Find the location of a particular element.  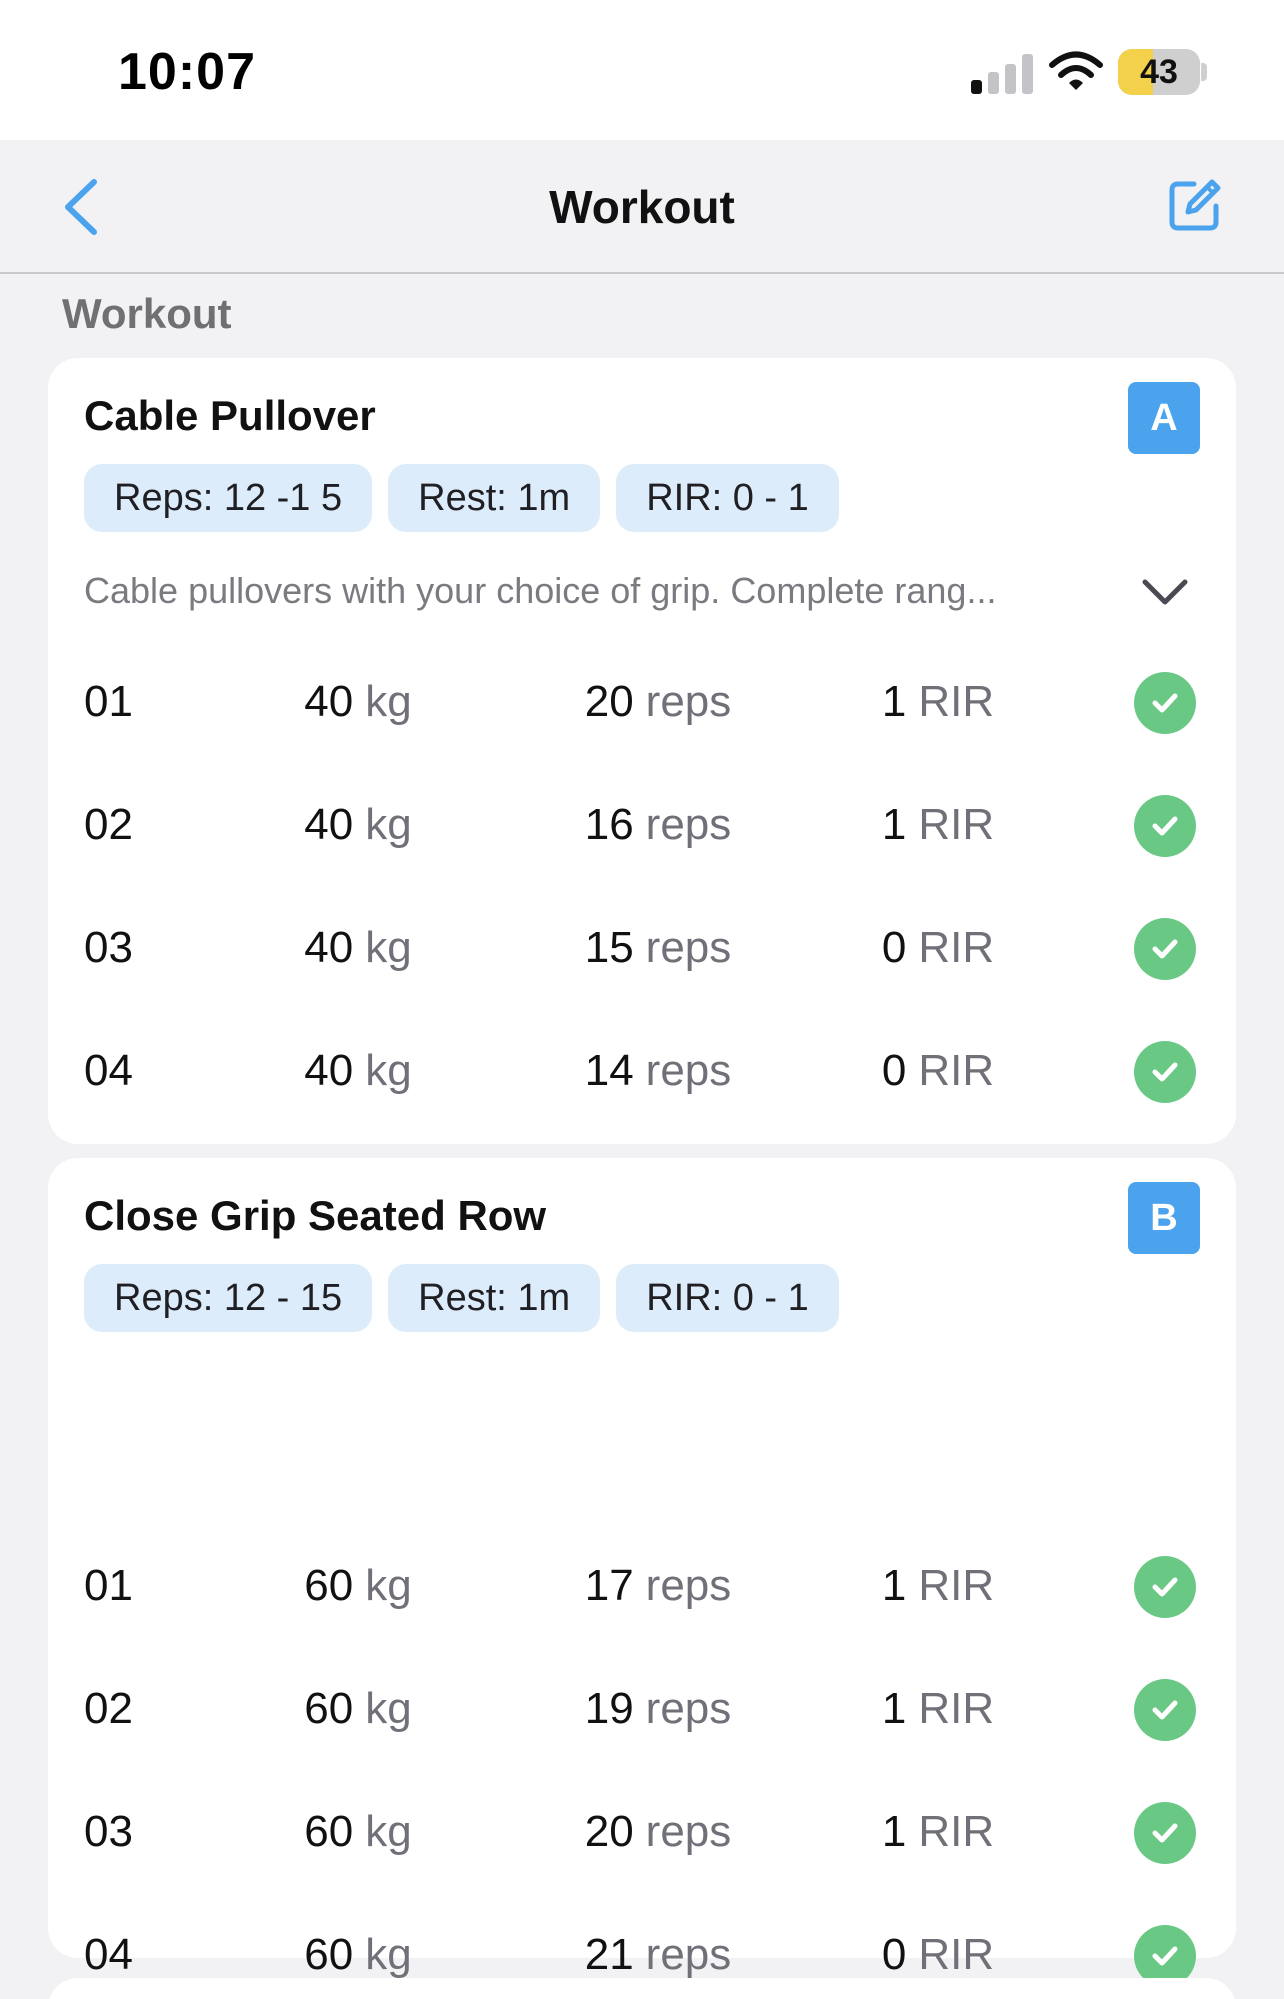

exercise-chips: Reps: 12 - 15 Rest: 1m RIR: 0 - 1 is located at coordinates (461, 1298).